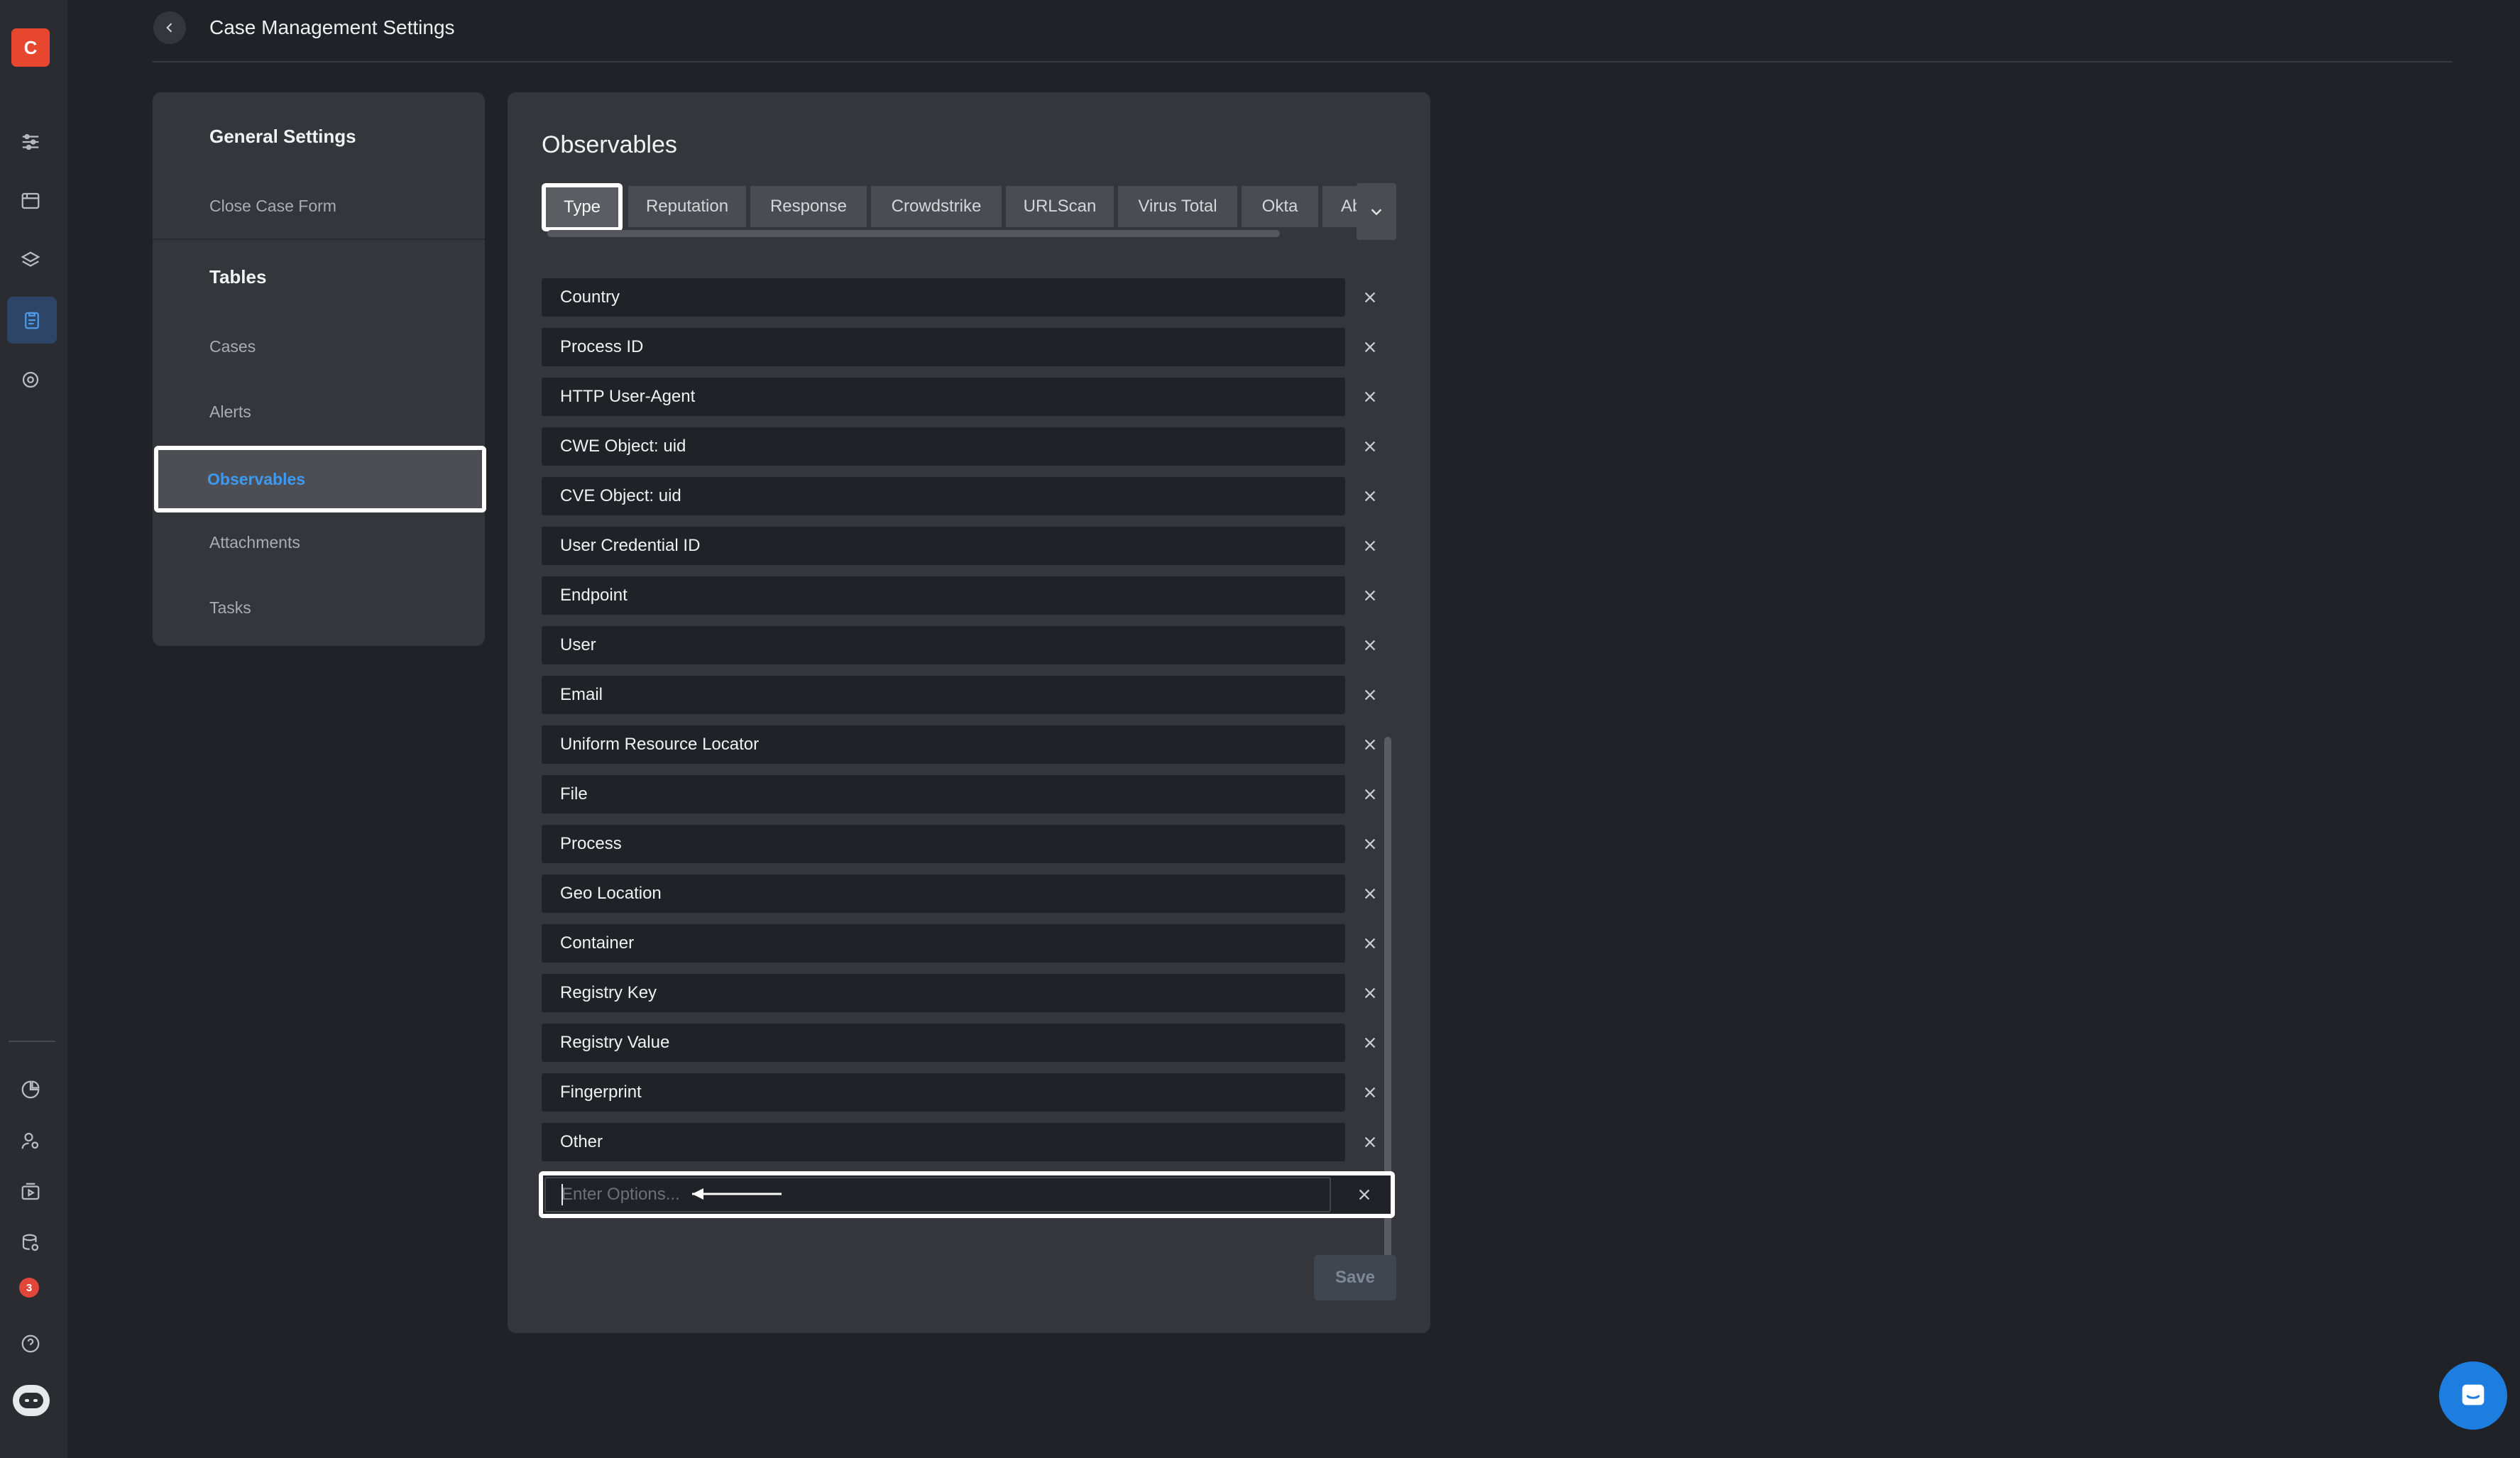  Describe the element at coordinates (319, 206) in the screenshot. I see `nav-close-case-form: Close Case Form` at that location.